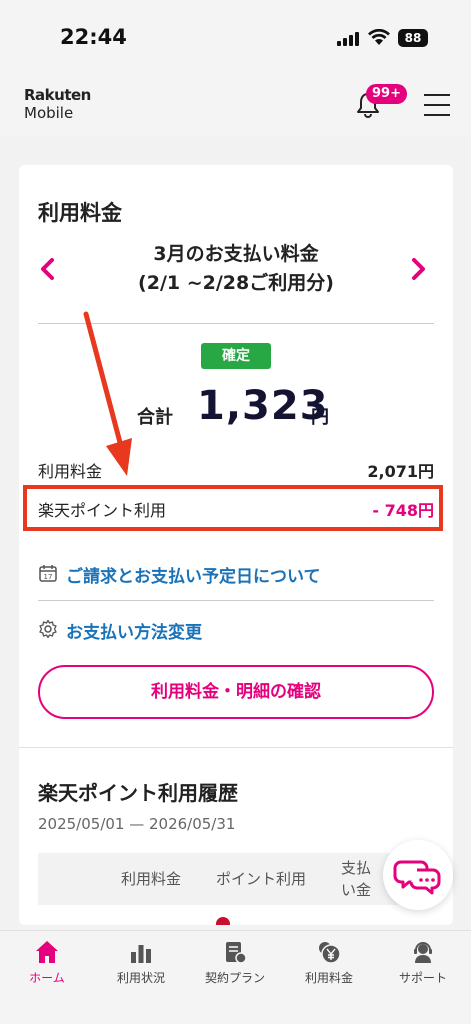  What do you see at coordinates (236, 630) in the screenshot?
I see `payment-method-link: お支払い方法変更` at bounding box center [236, 630].